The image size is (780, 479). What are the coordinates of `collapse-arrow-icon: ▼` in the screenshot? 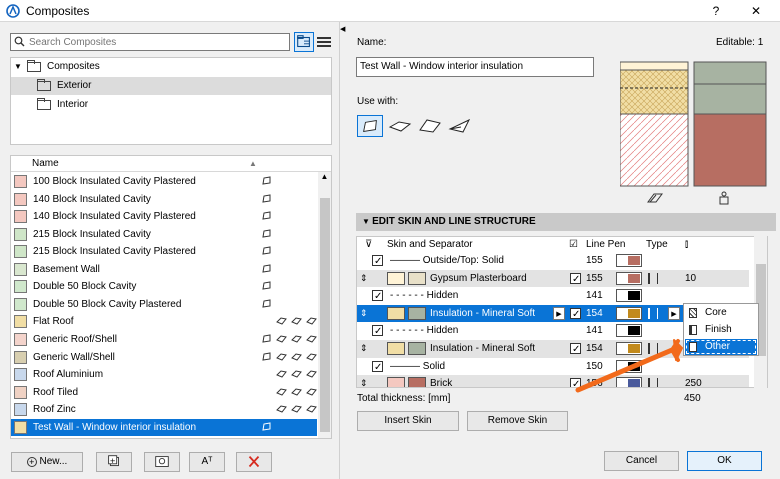 It's located at (18, 67).